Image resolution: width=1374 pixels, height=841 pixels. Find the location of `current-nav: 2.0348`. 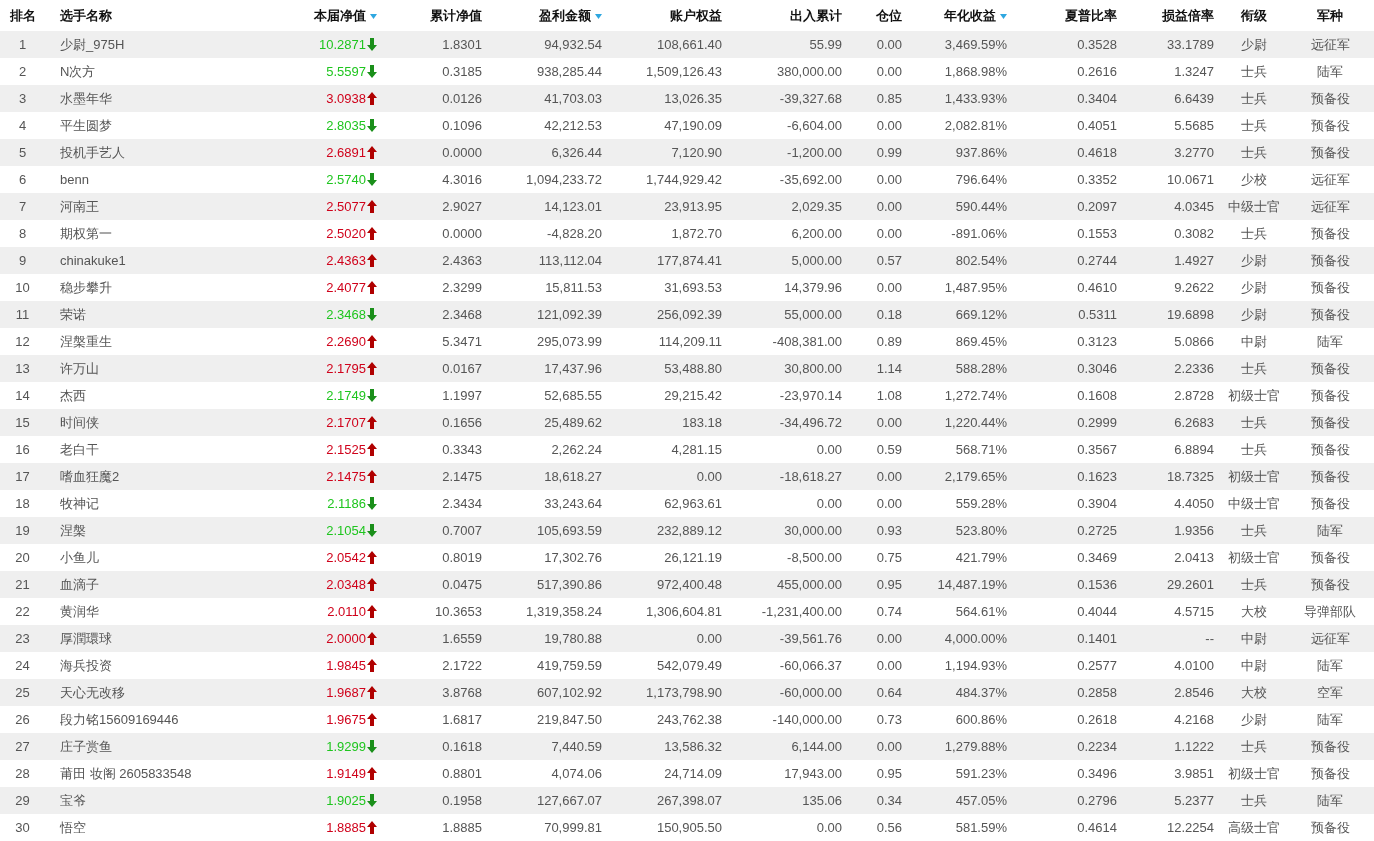

current-nav: 2.0348 is located at coordinates (346, 584).